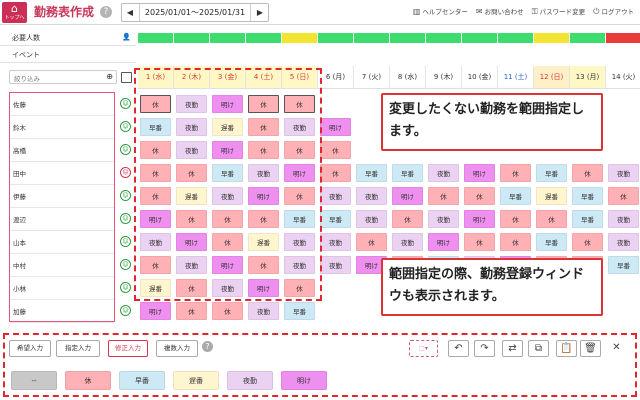 The height and width of the screenshot is (400, 640). What do you see at coordinates (130, 12) in the screenshot?
I see `prev-period-button: ◀` at bounding box center [130, 12].